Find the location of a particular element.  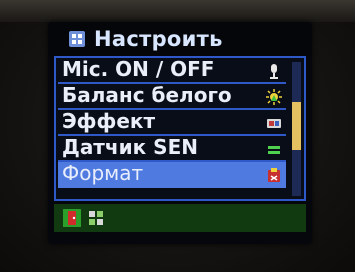

menu-item-label: Датчик SEN is located at coordinates (130, 147).